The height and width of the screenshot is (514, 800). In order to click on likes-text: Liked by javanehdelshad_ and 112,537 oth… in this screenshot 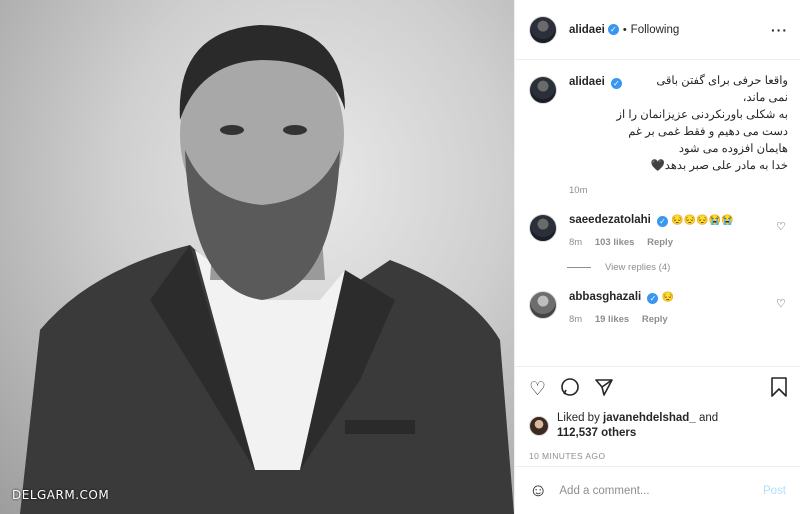, I will do `click(637, 426)`.